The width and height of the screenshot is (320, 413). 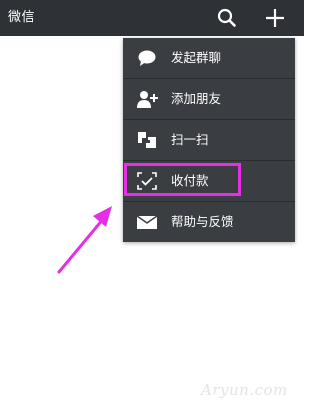 What do you see at coordinates (190, 139) in the screenshot?
I see `menu-item-label: 扫一扫` at bounding box center [190, 139].